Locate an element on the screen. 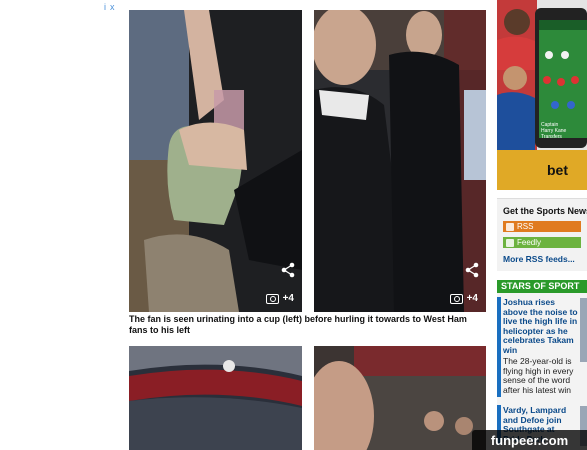 This screenshot has width=587, height=450. phone-label: Transfers is located at coordinates (551, 137).